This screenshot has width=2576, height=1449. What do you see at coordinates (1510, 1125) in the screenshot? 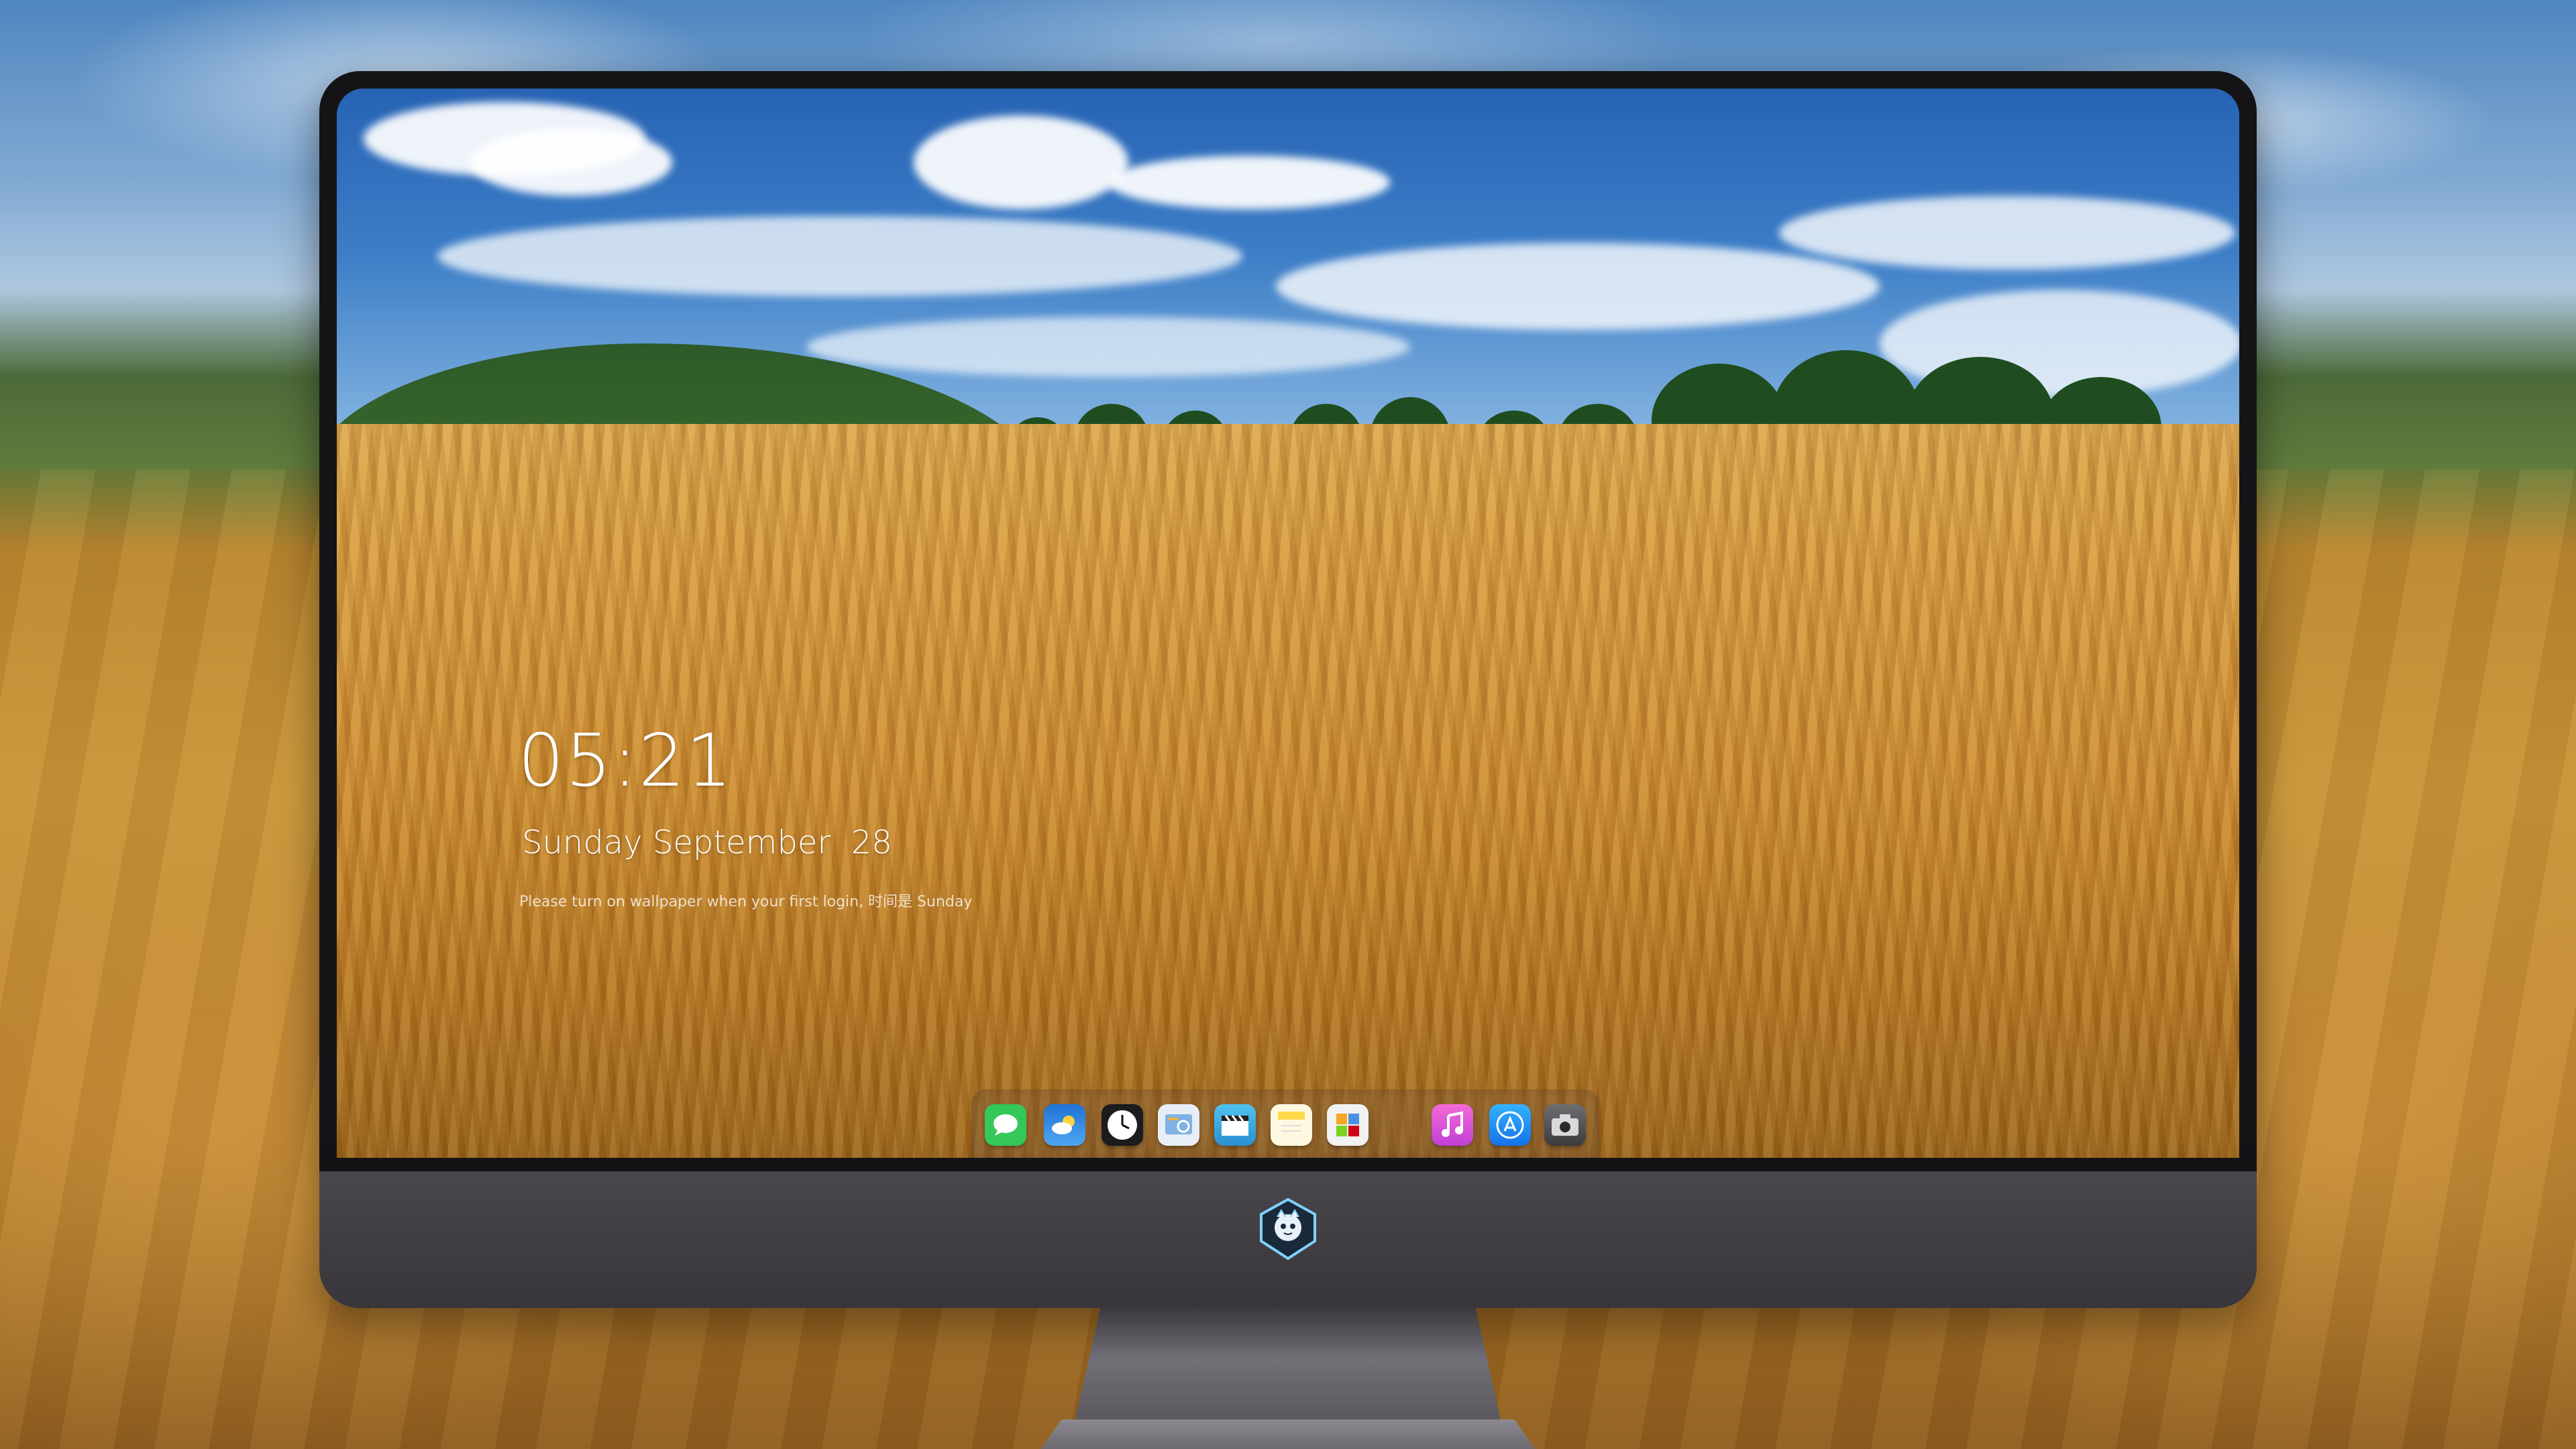
I see `app-store-icon` at bounding box center [1510, 1125].